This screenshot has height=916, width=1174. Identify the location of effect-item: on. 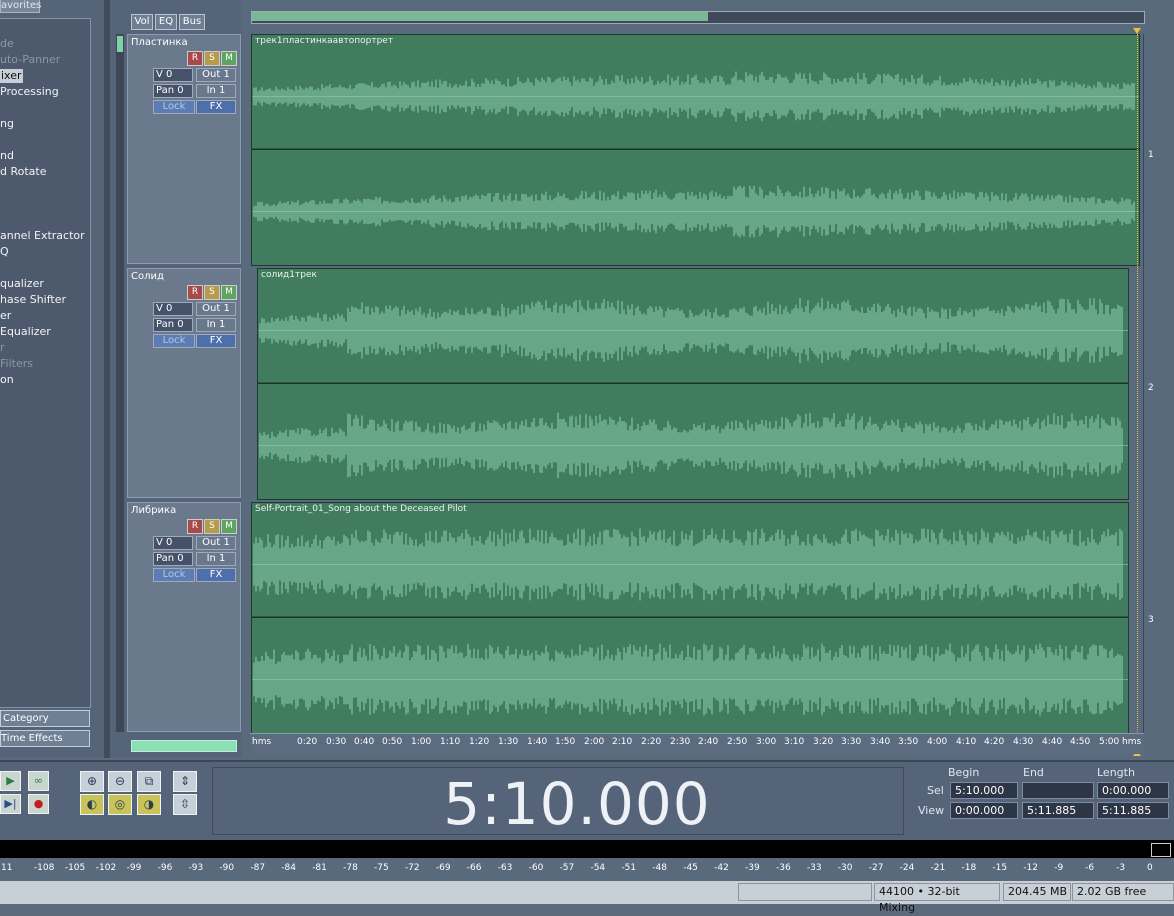
(7, 380).